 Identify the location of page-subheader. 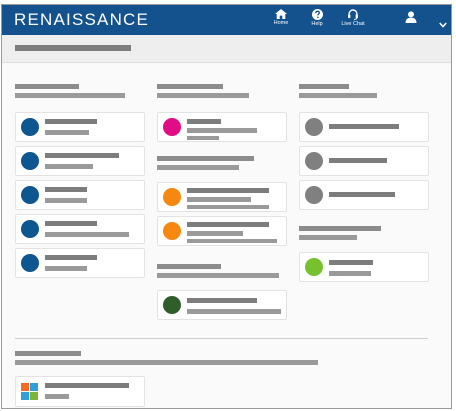
(226, 49).